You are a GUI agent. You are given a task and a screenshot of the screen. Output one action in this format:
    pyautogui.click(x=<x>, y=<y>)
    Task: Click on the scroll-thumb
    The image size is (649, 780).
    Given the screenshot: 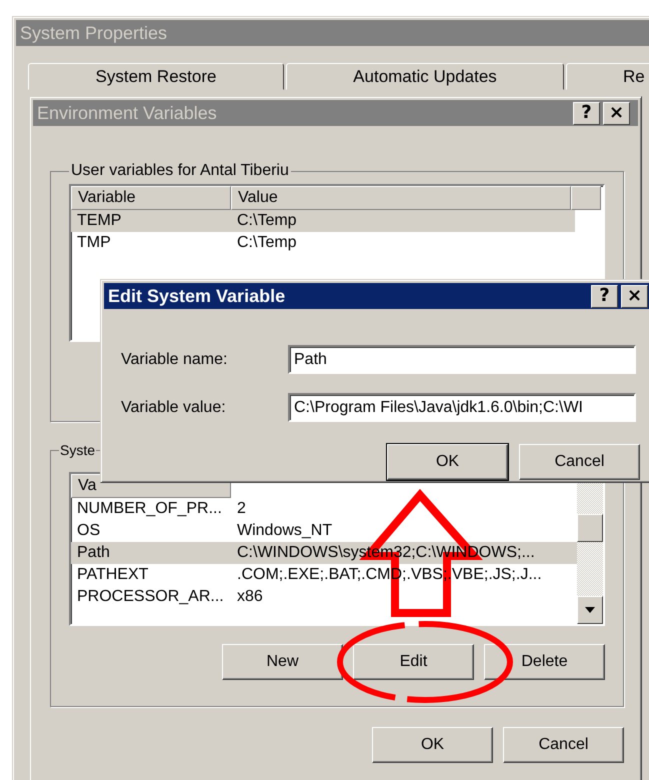 What is the action you would take?
    pyautogui.click(x=590, y=528)
    